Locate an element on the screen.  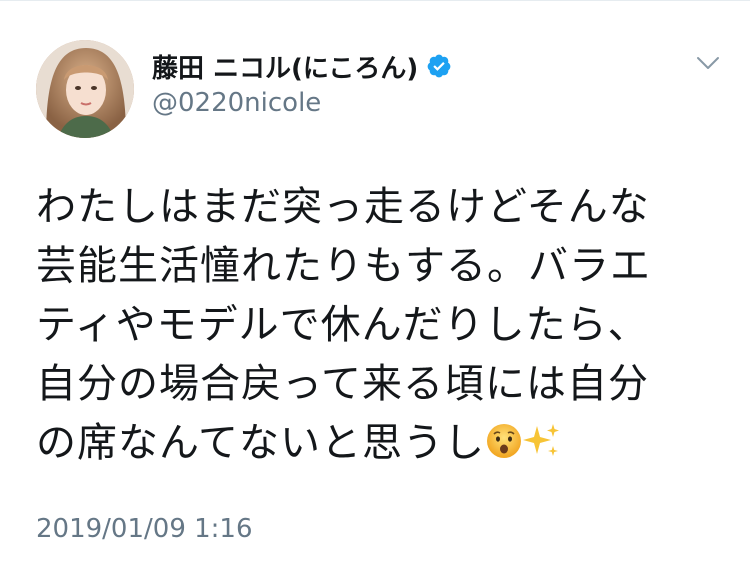
tweet-line-text: の席なんてないと思うし is located at coordinates (260, 443).